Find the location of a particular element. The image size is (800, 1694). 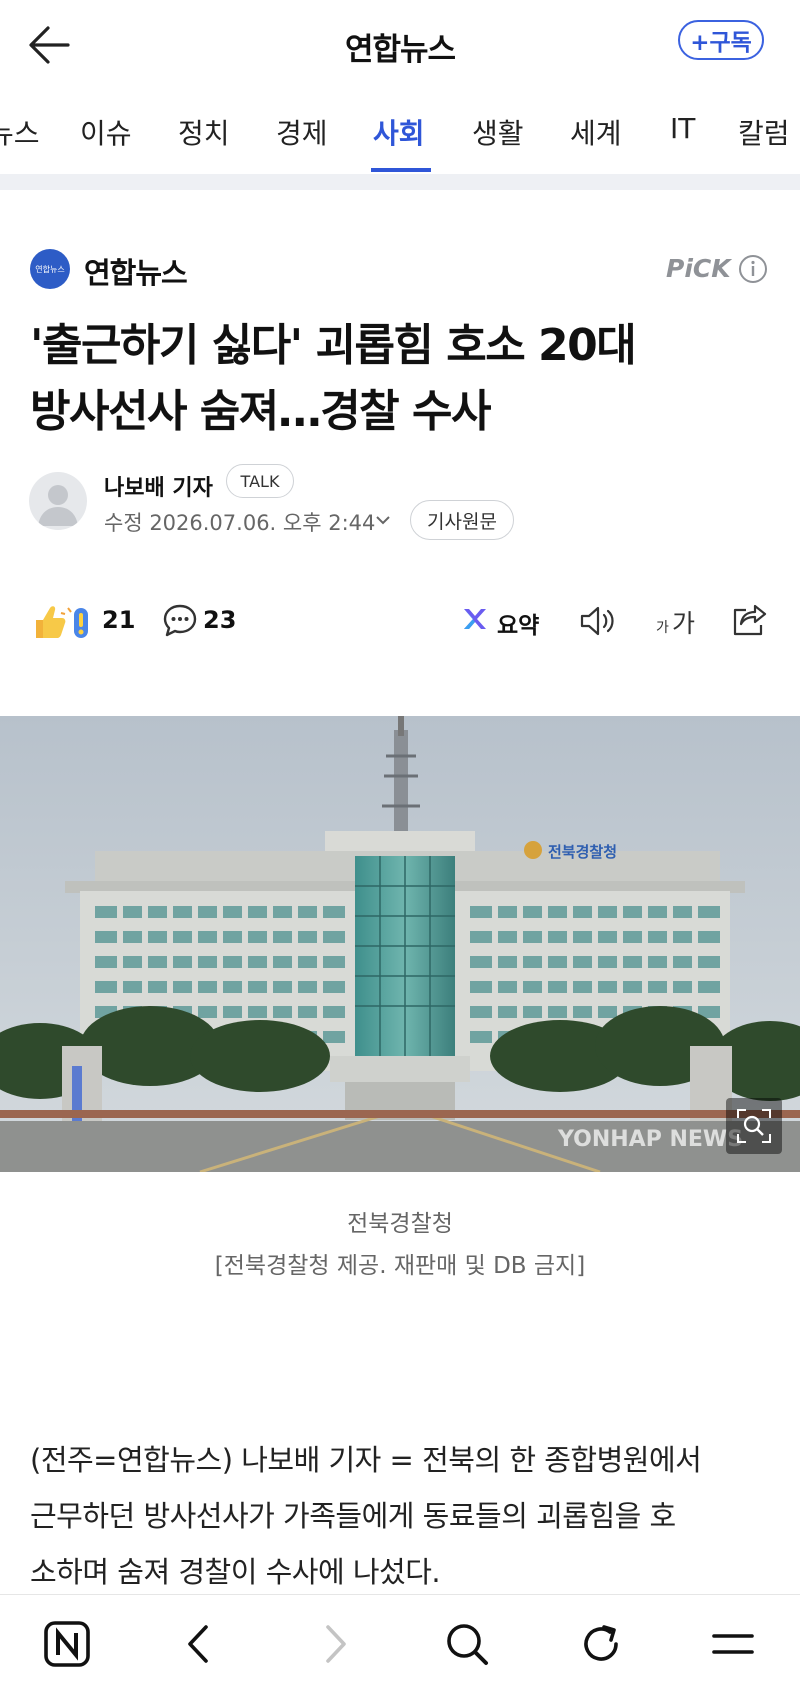

tab-politics: 정치 is located at coordinates (204, 132).